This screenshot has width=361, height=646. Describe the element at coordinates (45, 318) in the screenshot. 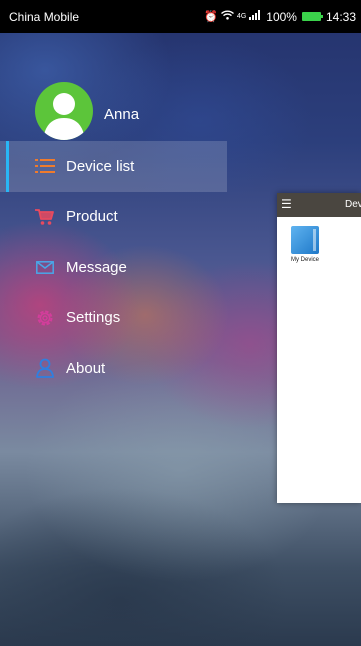

I see `gear-icon` at that location.